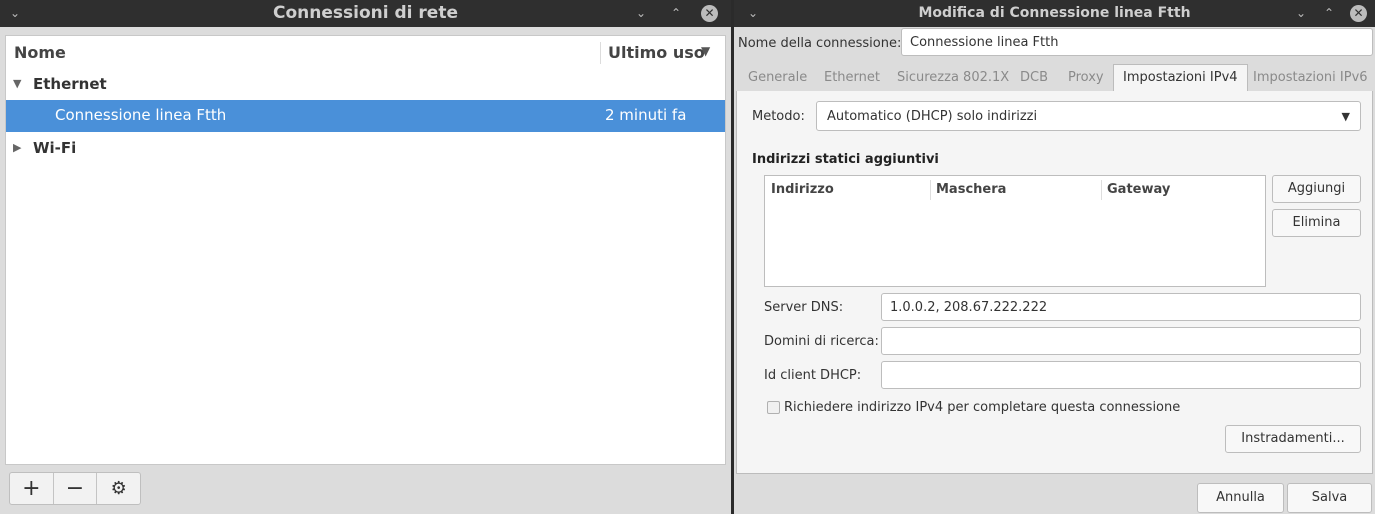 Image resolution: width=1375 pixels, height=514 pixels. Describe the element at coordinates (1137, 42) in the screenshot. I see `connection-name-field: Connessione linea Ftth` at that location.